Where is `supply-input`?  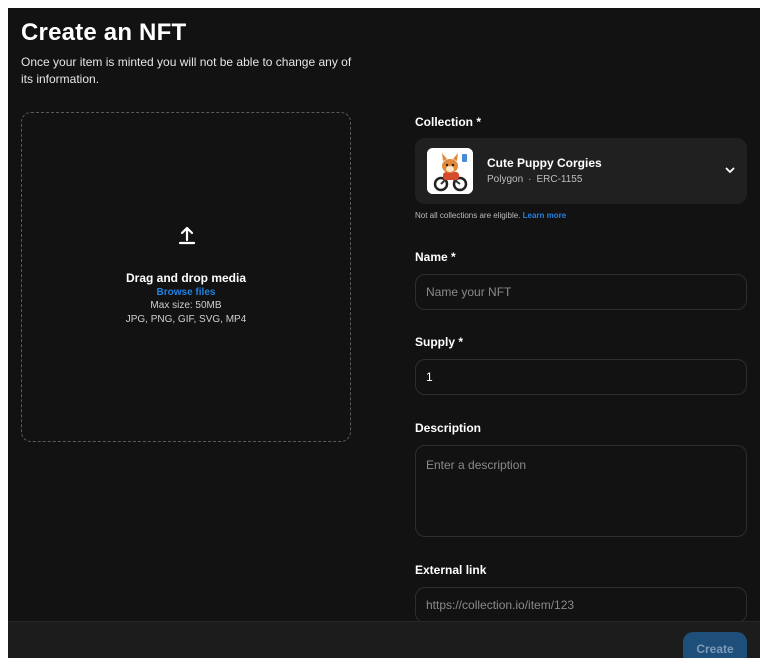 supply-input is located at coordinates (581, 377).